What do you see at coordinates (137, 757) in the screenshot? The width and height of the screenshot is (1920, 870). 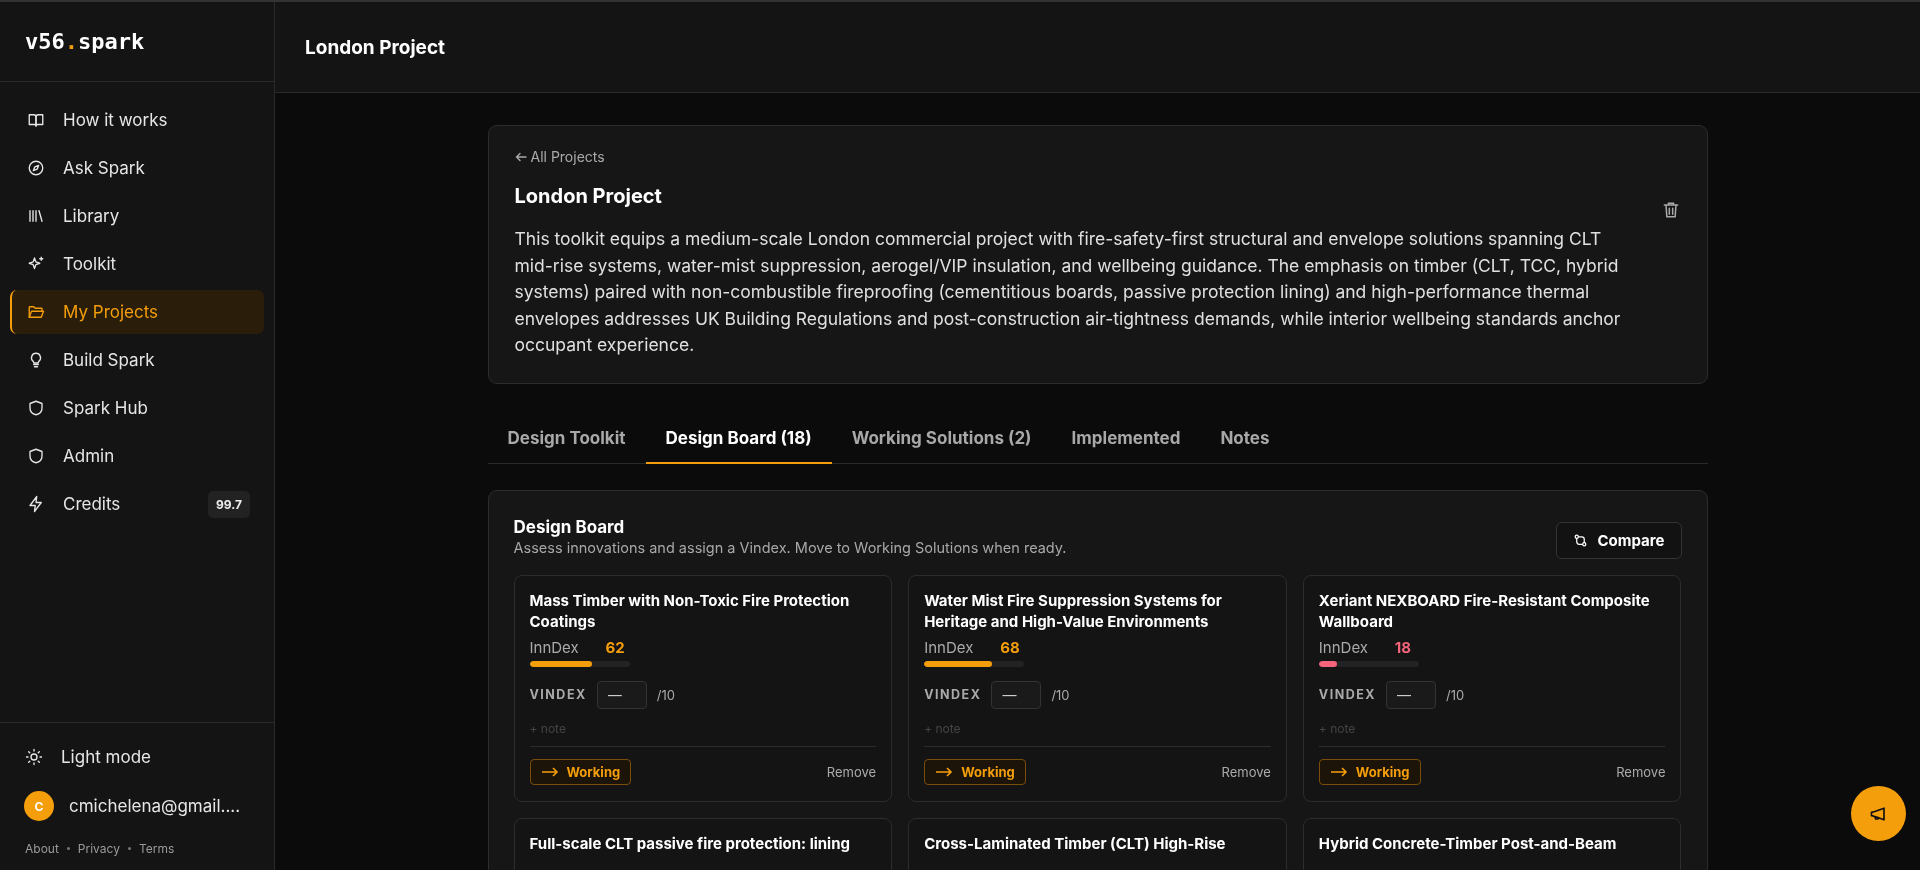 I see `theme-toggle: Light mode` at bounding box center [137, 757].